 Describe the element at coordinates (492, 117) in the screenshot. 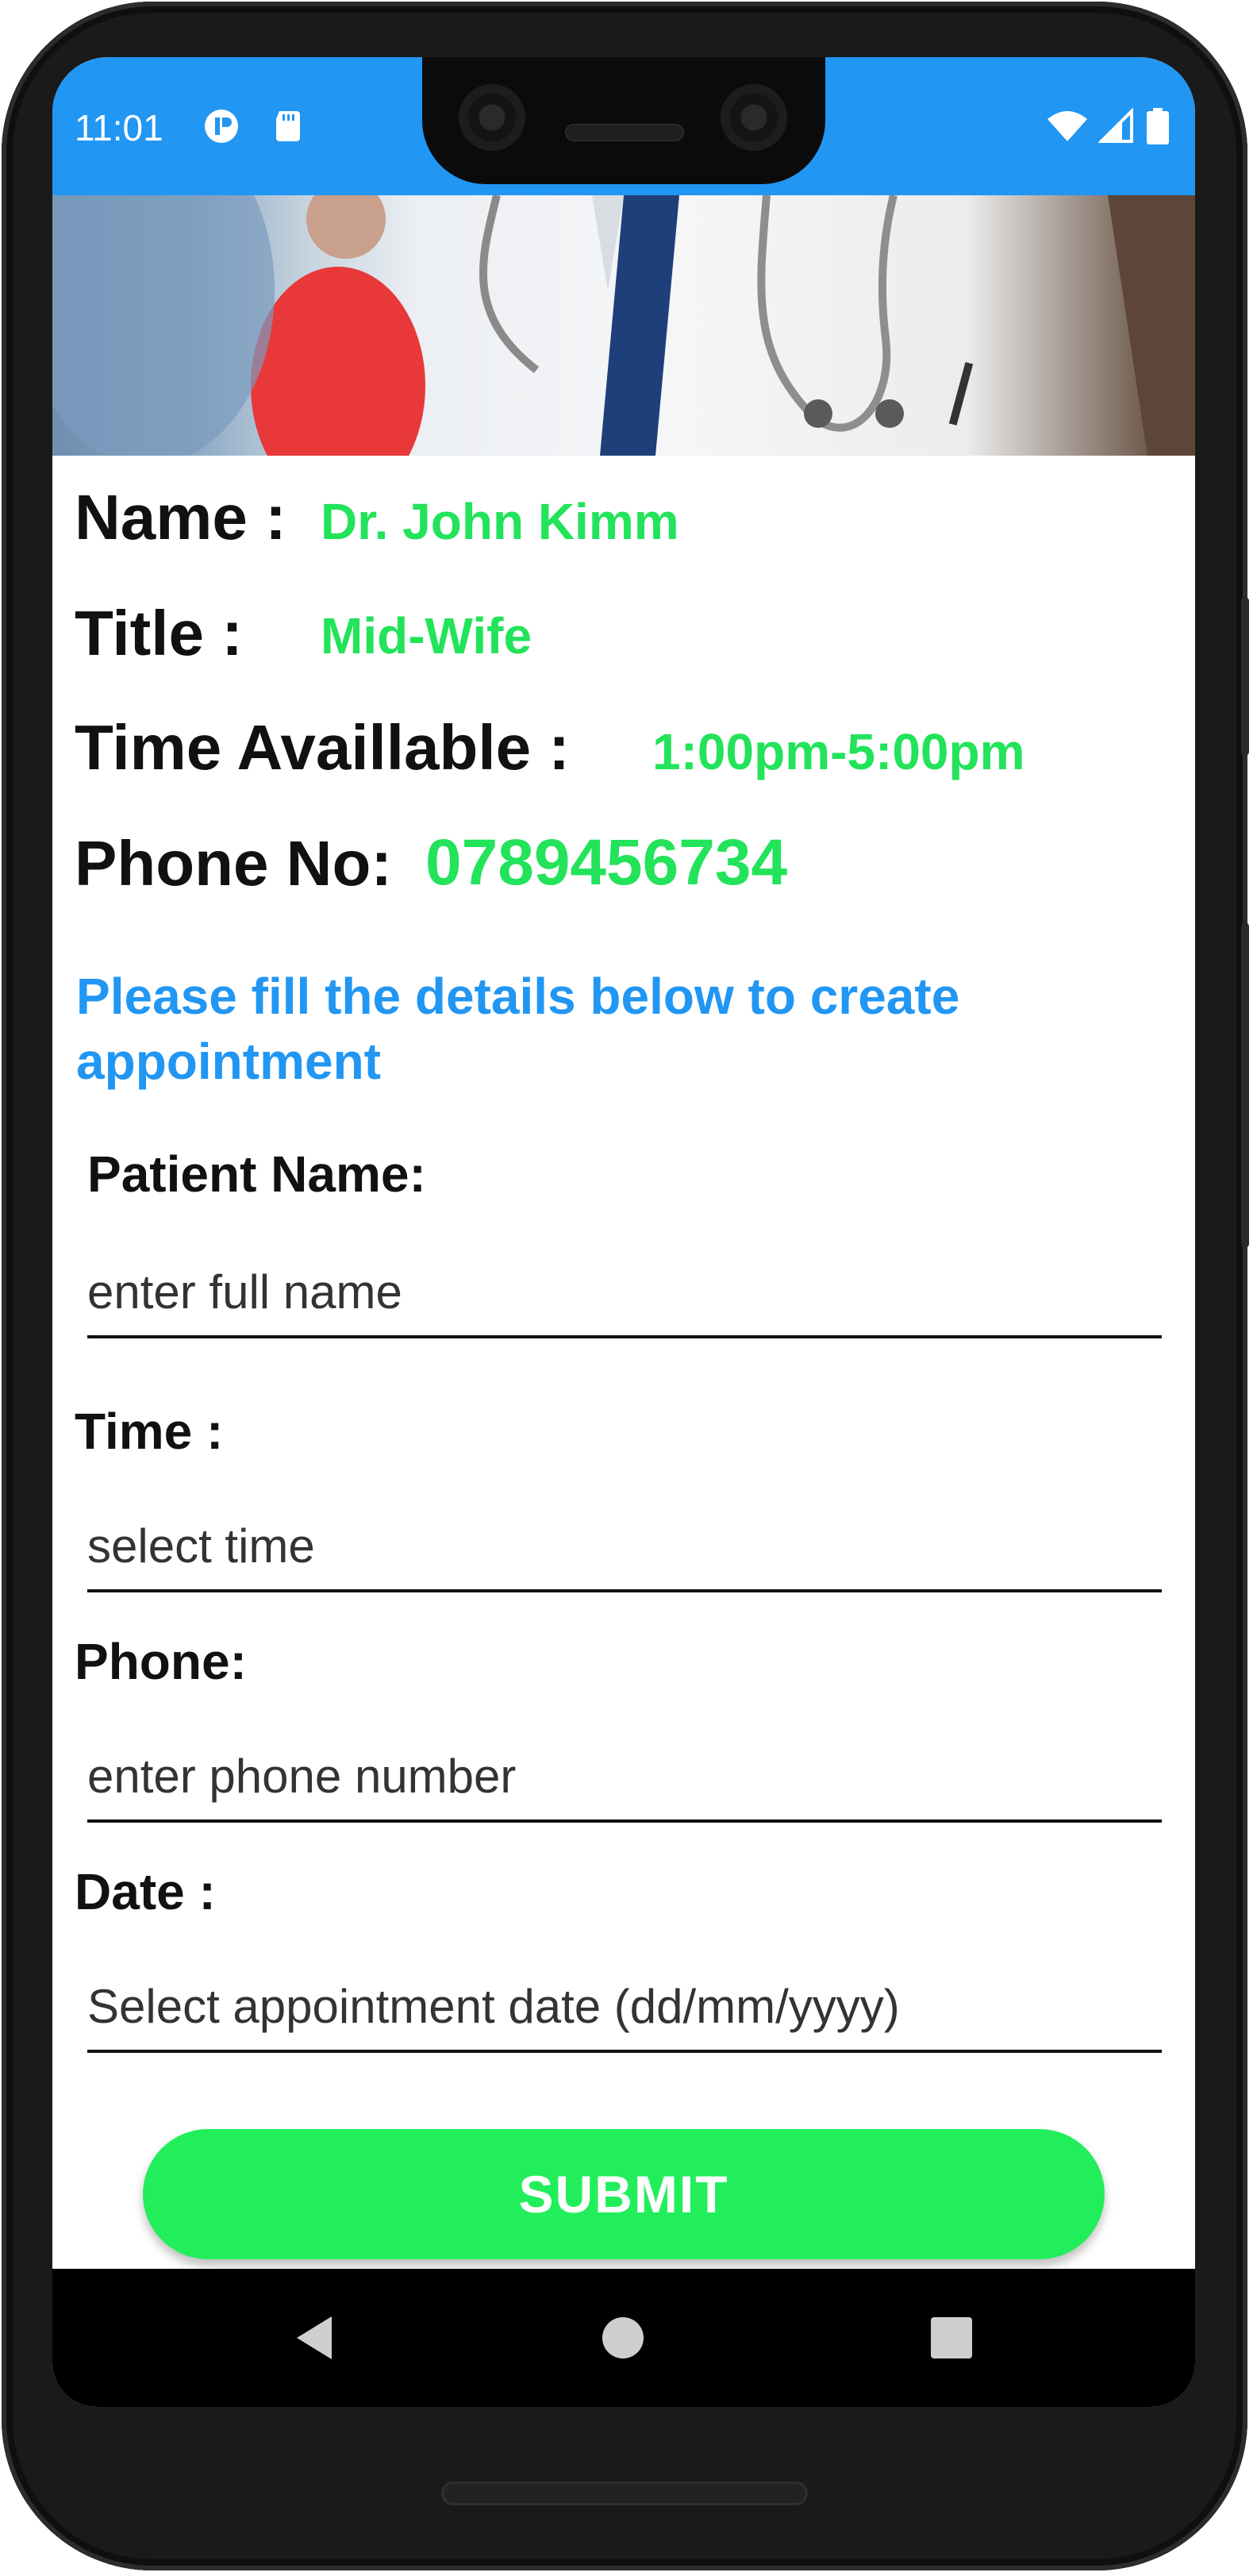

I see `front-camera-left` at that location.